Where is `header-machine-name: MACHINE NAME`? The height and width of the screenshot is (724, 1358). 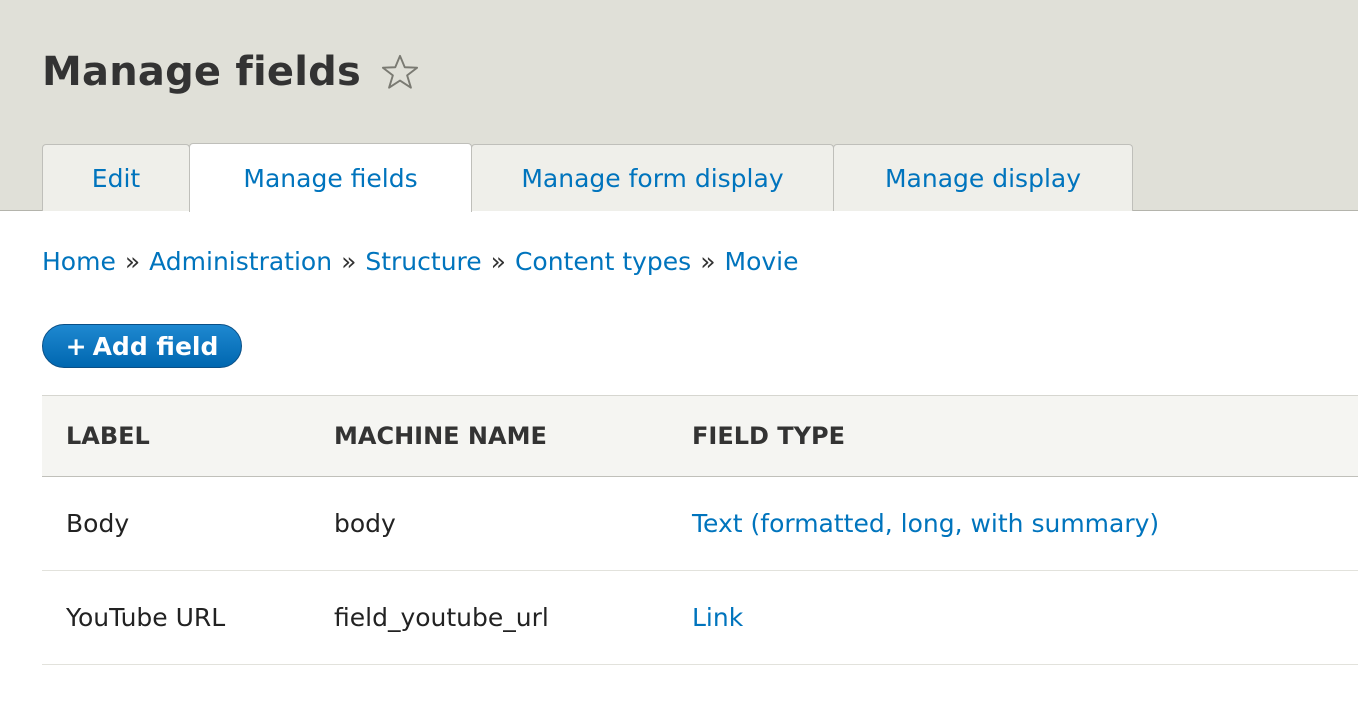 header-machine-name: MACHINE NAME is located at coordinates (440, 436).